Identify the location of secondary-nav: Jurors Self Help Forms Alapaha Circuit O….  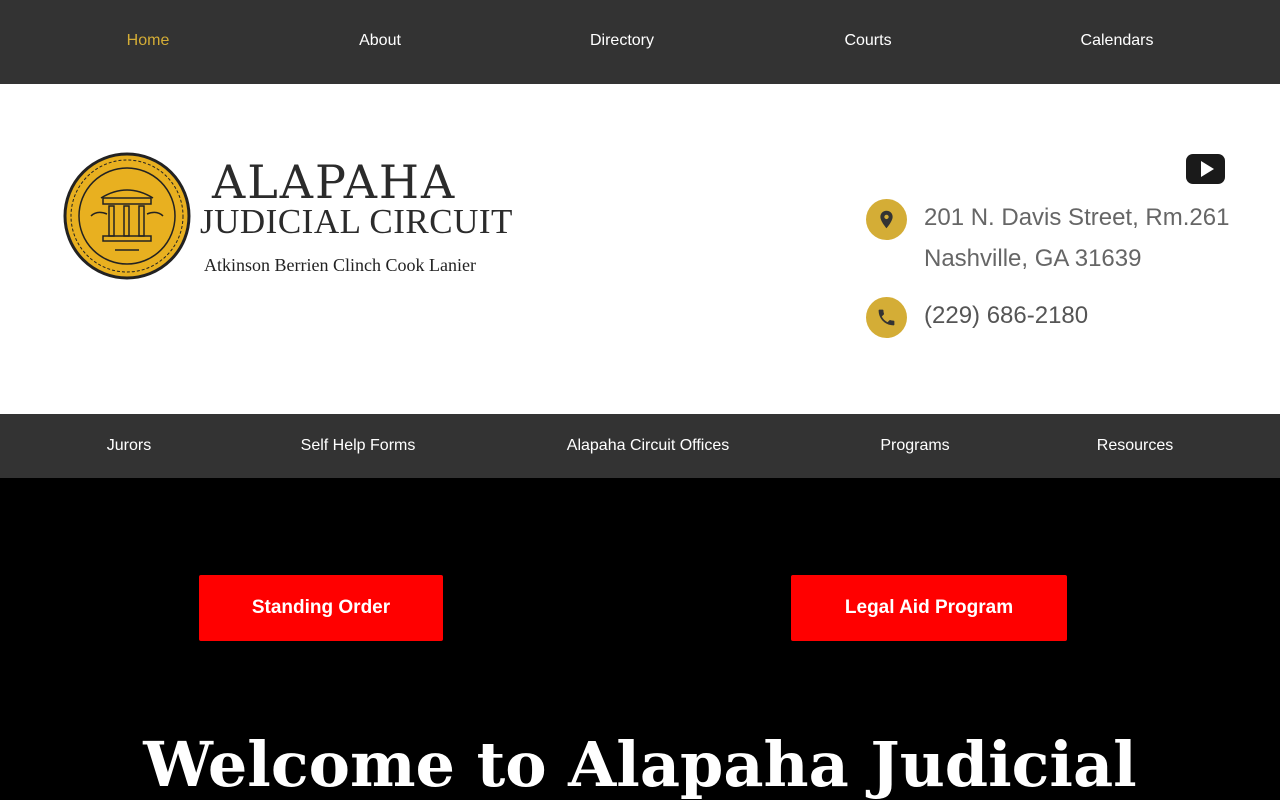
(640, 446).